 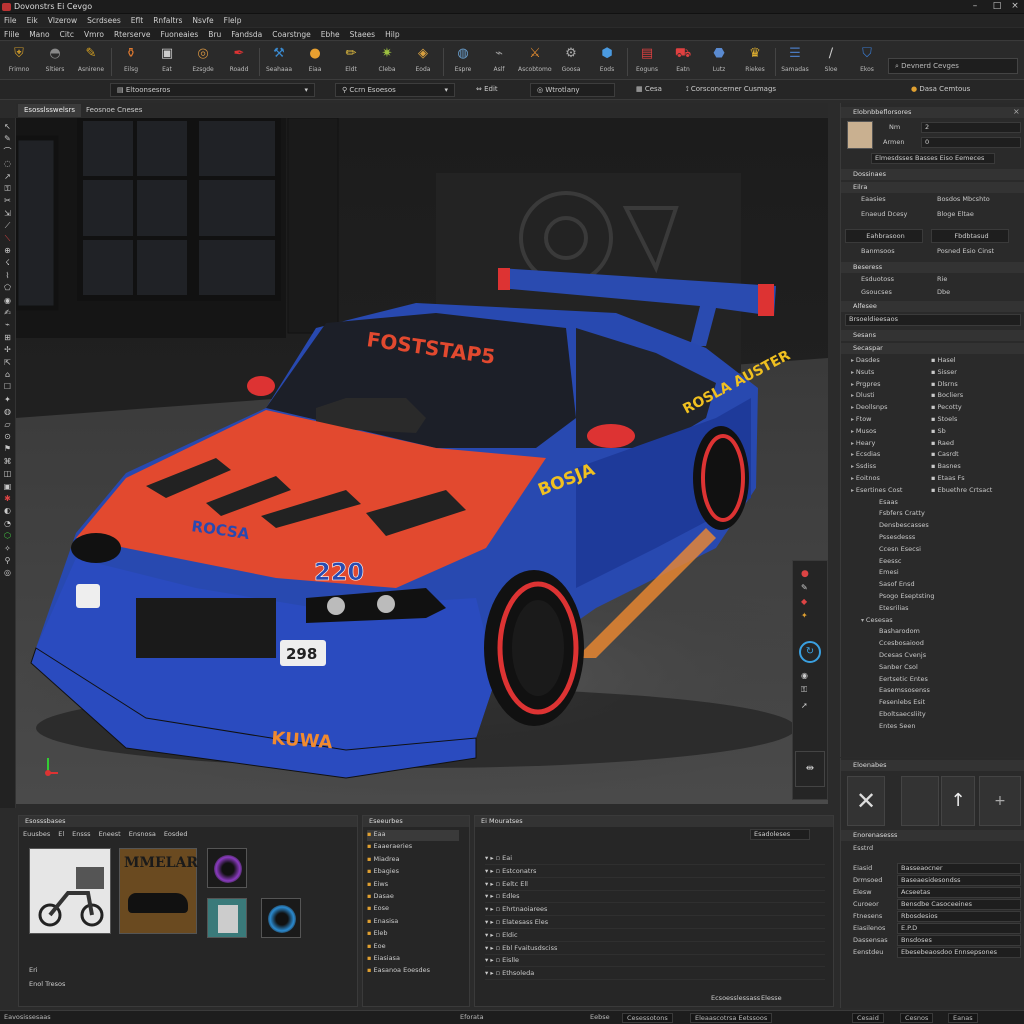 I want to click on list-item: ▪ Eaa, so click(x=413, y=835).